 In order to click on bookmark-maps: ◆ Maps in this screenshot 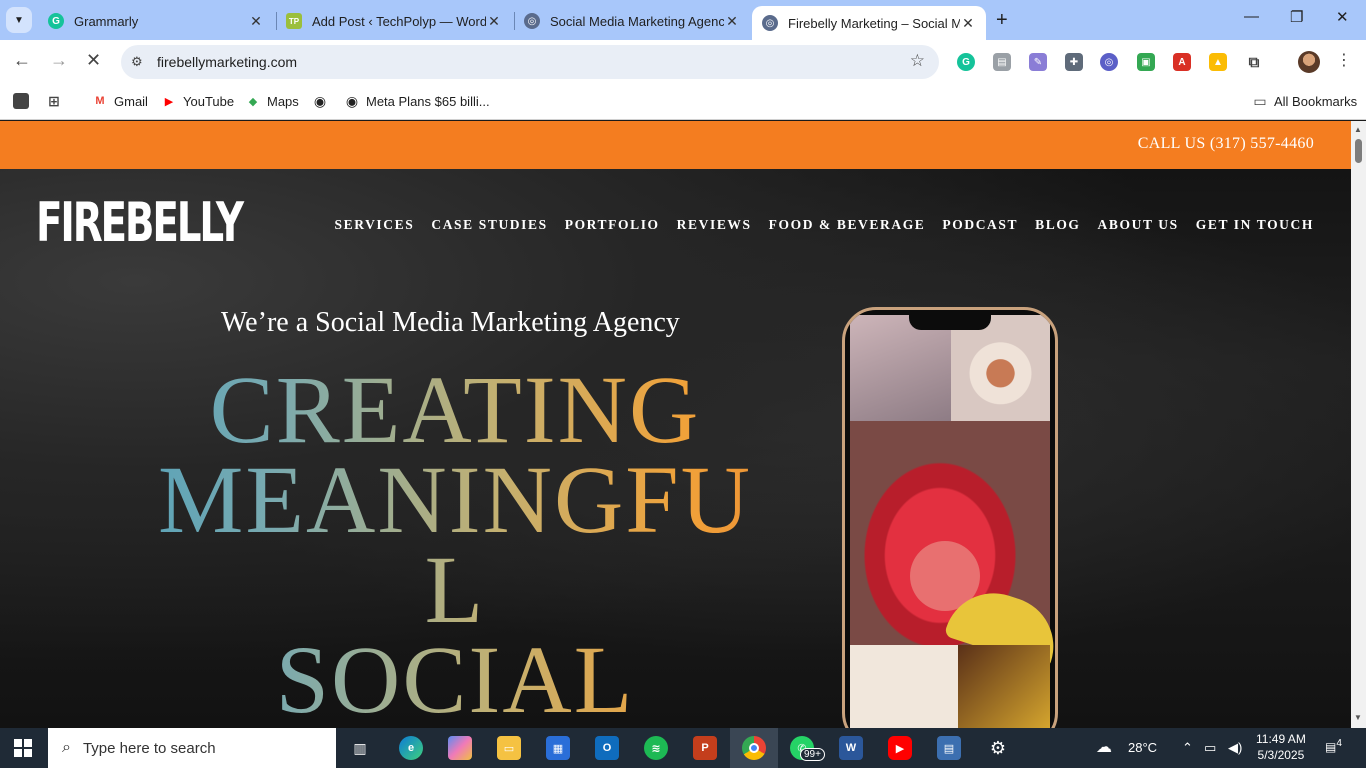, I will do `click(272, 101)`.